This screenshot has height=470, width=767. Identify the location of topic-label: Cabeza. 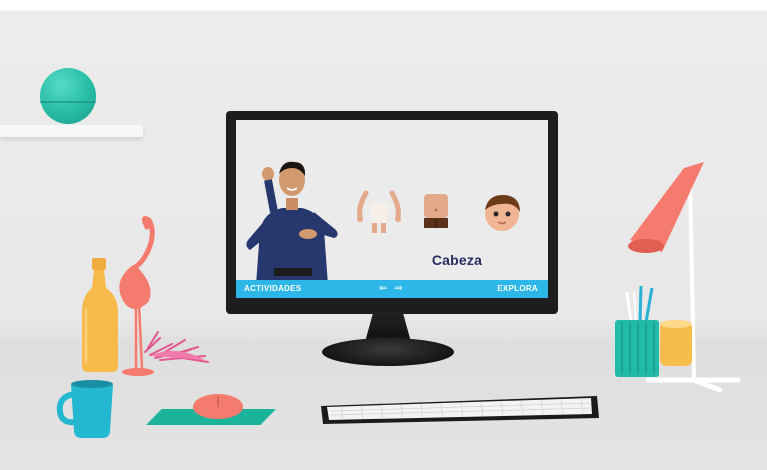
(457, 260).